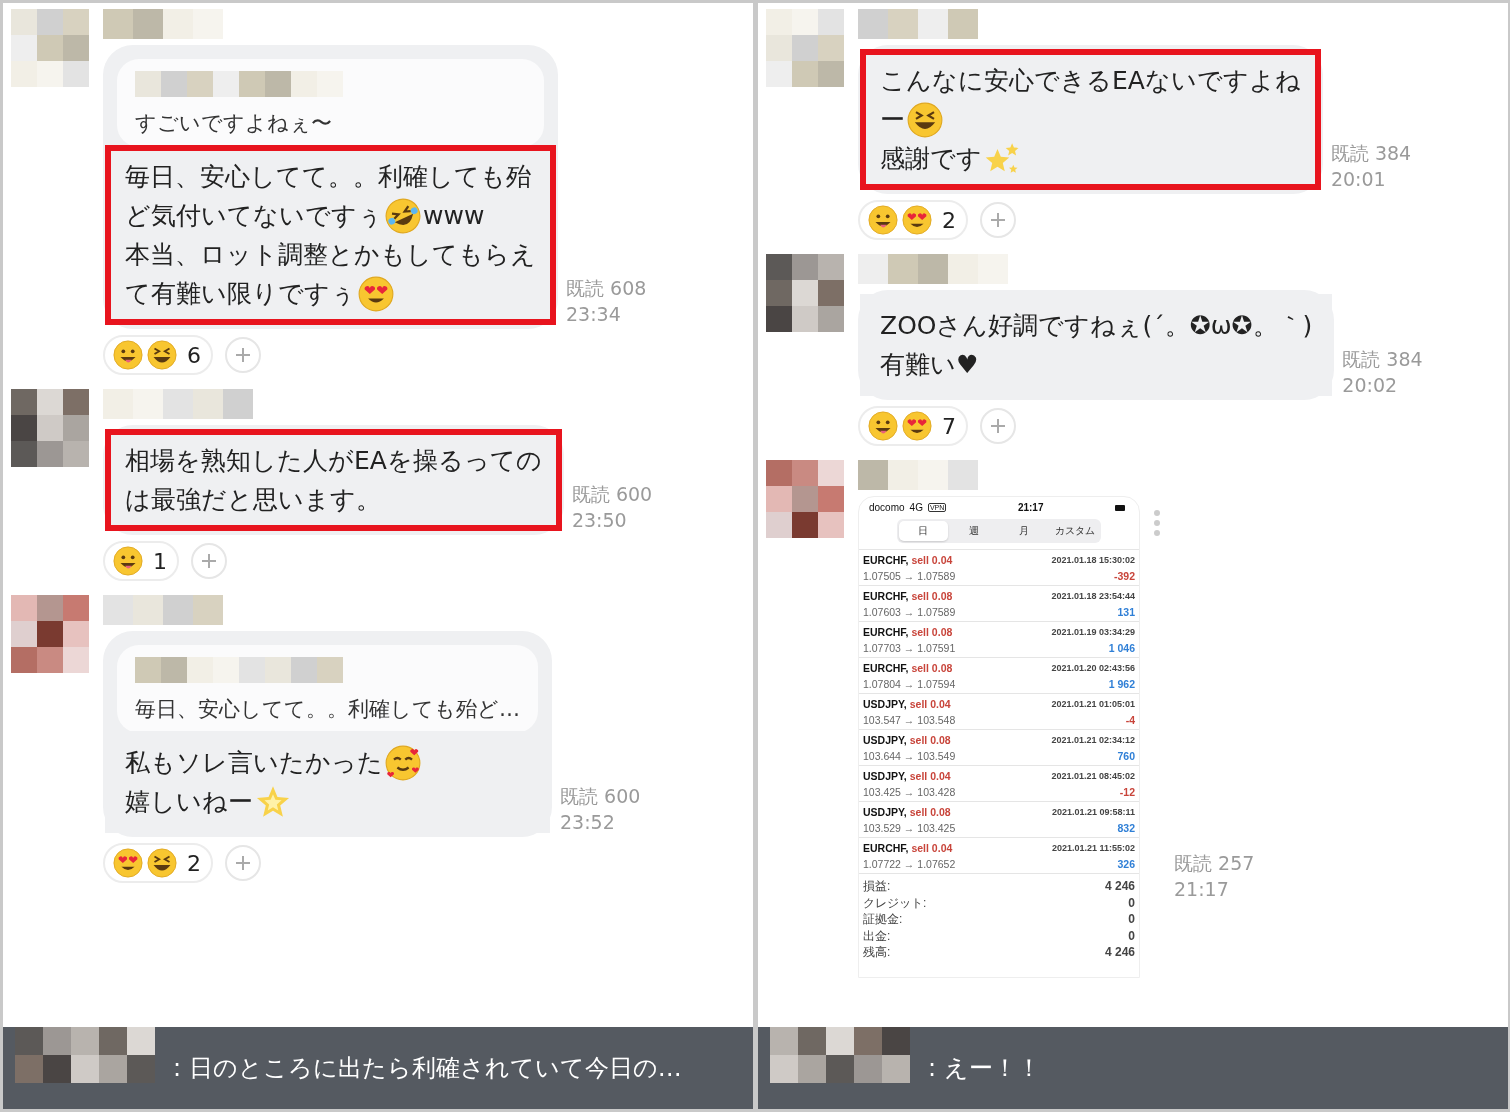  I want to click on reaction-pill: 1, so click(141, 561).